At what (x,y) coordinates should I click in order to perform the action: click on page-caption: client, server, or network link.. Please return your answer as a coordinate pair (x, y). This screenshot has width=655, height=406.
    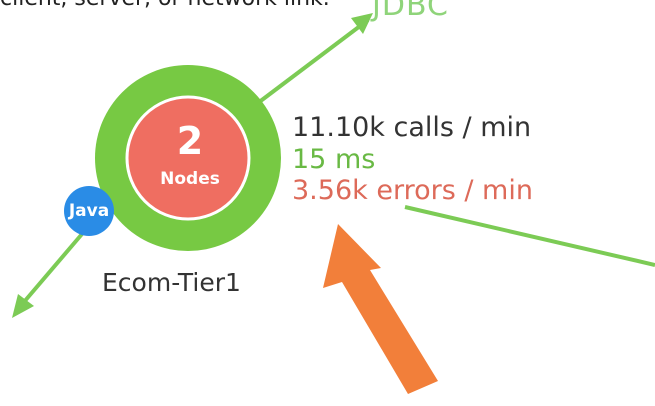
    Looking at the image, I should click on (165, 5).